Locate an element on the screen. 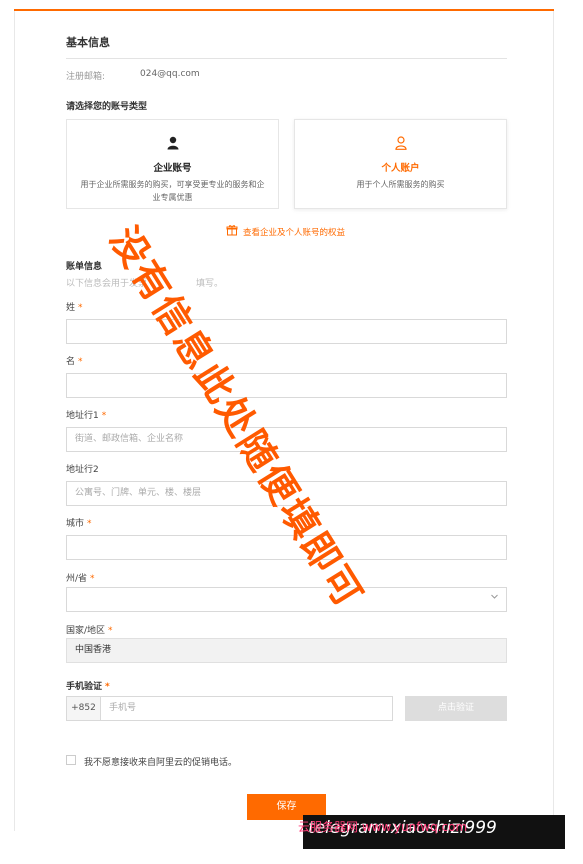  chevron-down-icon is located at coordinates (494, 599).